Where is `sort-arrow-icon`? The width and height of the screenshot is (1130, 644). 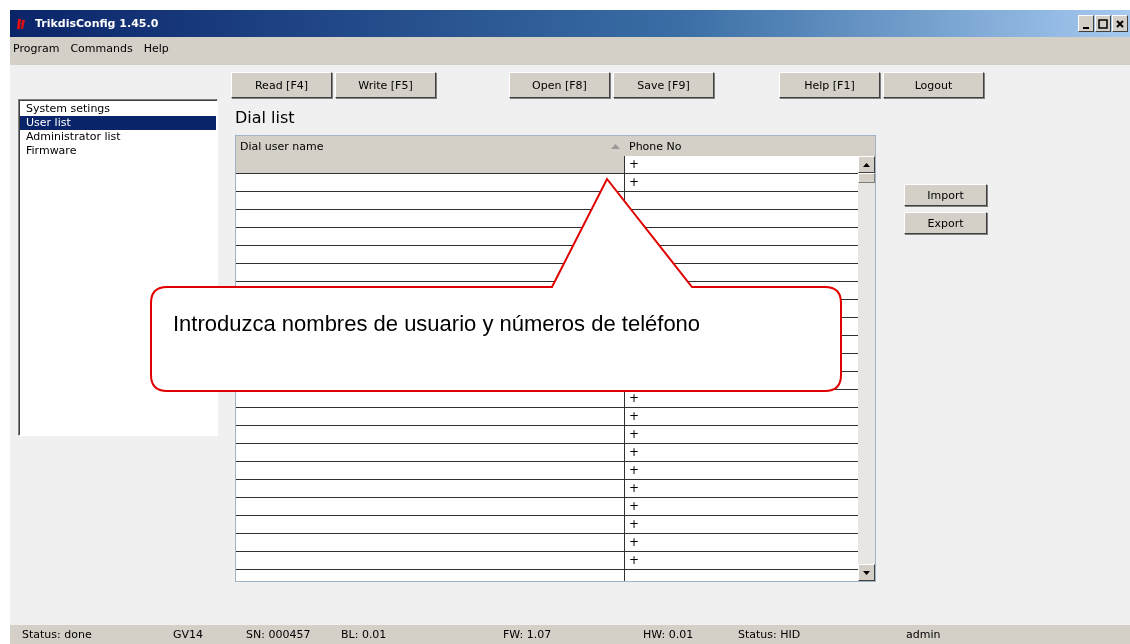
sort-arrow-icon is located at coordinates (615, 146).